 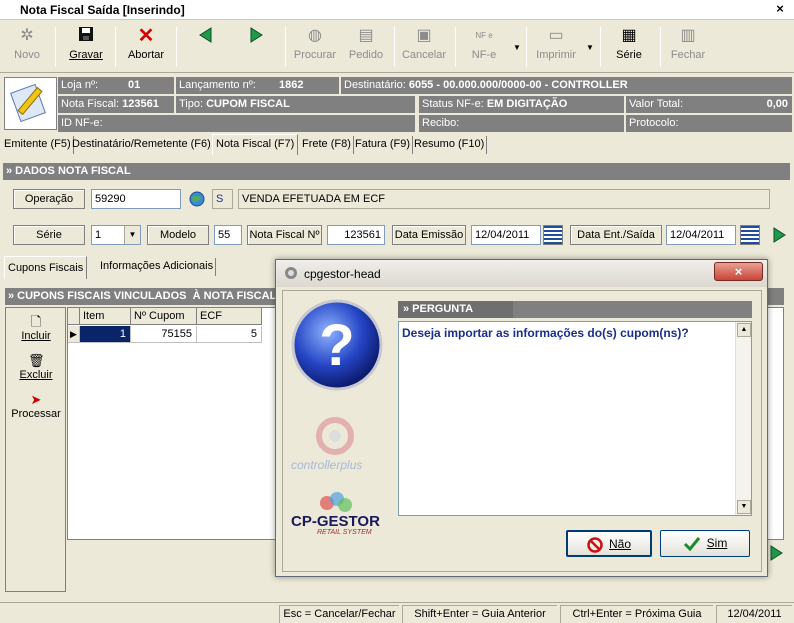 What do you see at coordinates (36, 406) in the screenshot?
I see `processar-button: ➤ Processar` at bounding box center [36, 406].